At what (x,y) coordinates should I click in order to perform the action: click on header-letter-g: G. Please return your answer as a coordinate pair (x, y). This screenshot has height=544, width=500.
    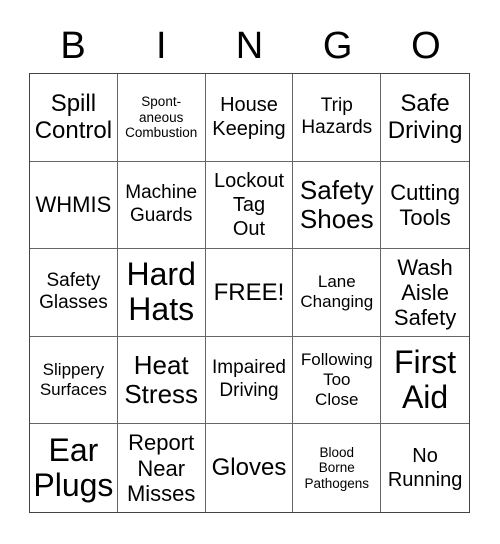
    Looking at the image, I should click on (337, 46).